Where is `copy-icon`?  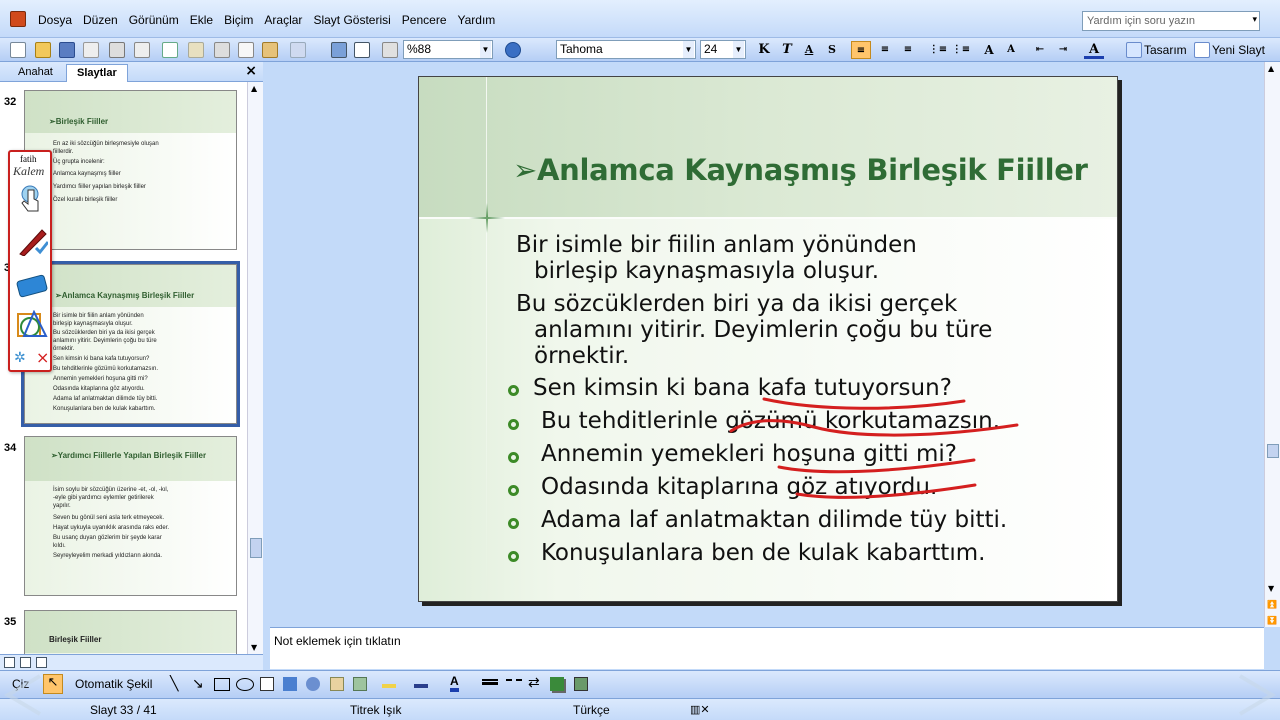 copy-icon is located at coordinates (246, 50).